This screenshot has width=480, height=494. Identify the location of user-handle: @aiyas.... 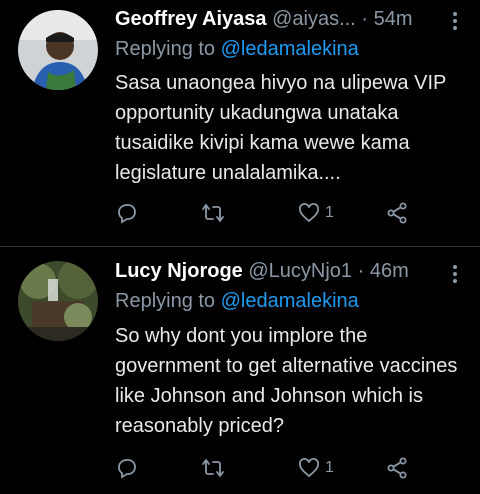
(314, 19).